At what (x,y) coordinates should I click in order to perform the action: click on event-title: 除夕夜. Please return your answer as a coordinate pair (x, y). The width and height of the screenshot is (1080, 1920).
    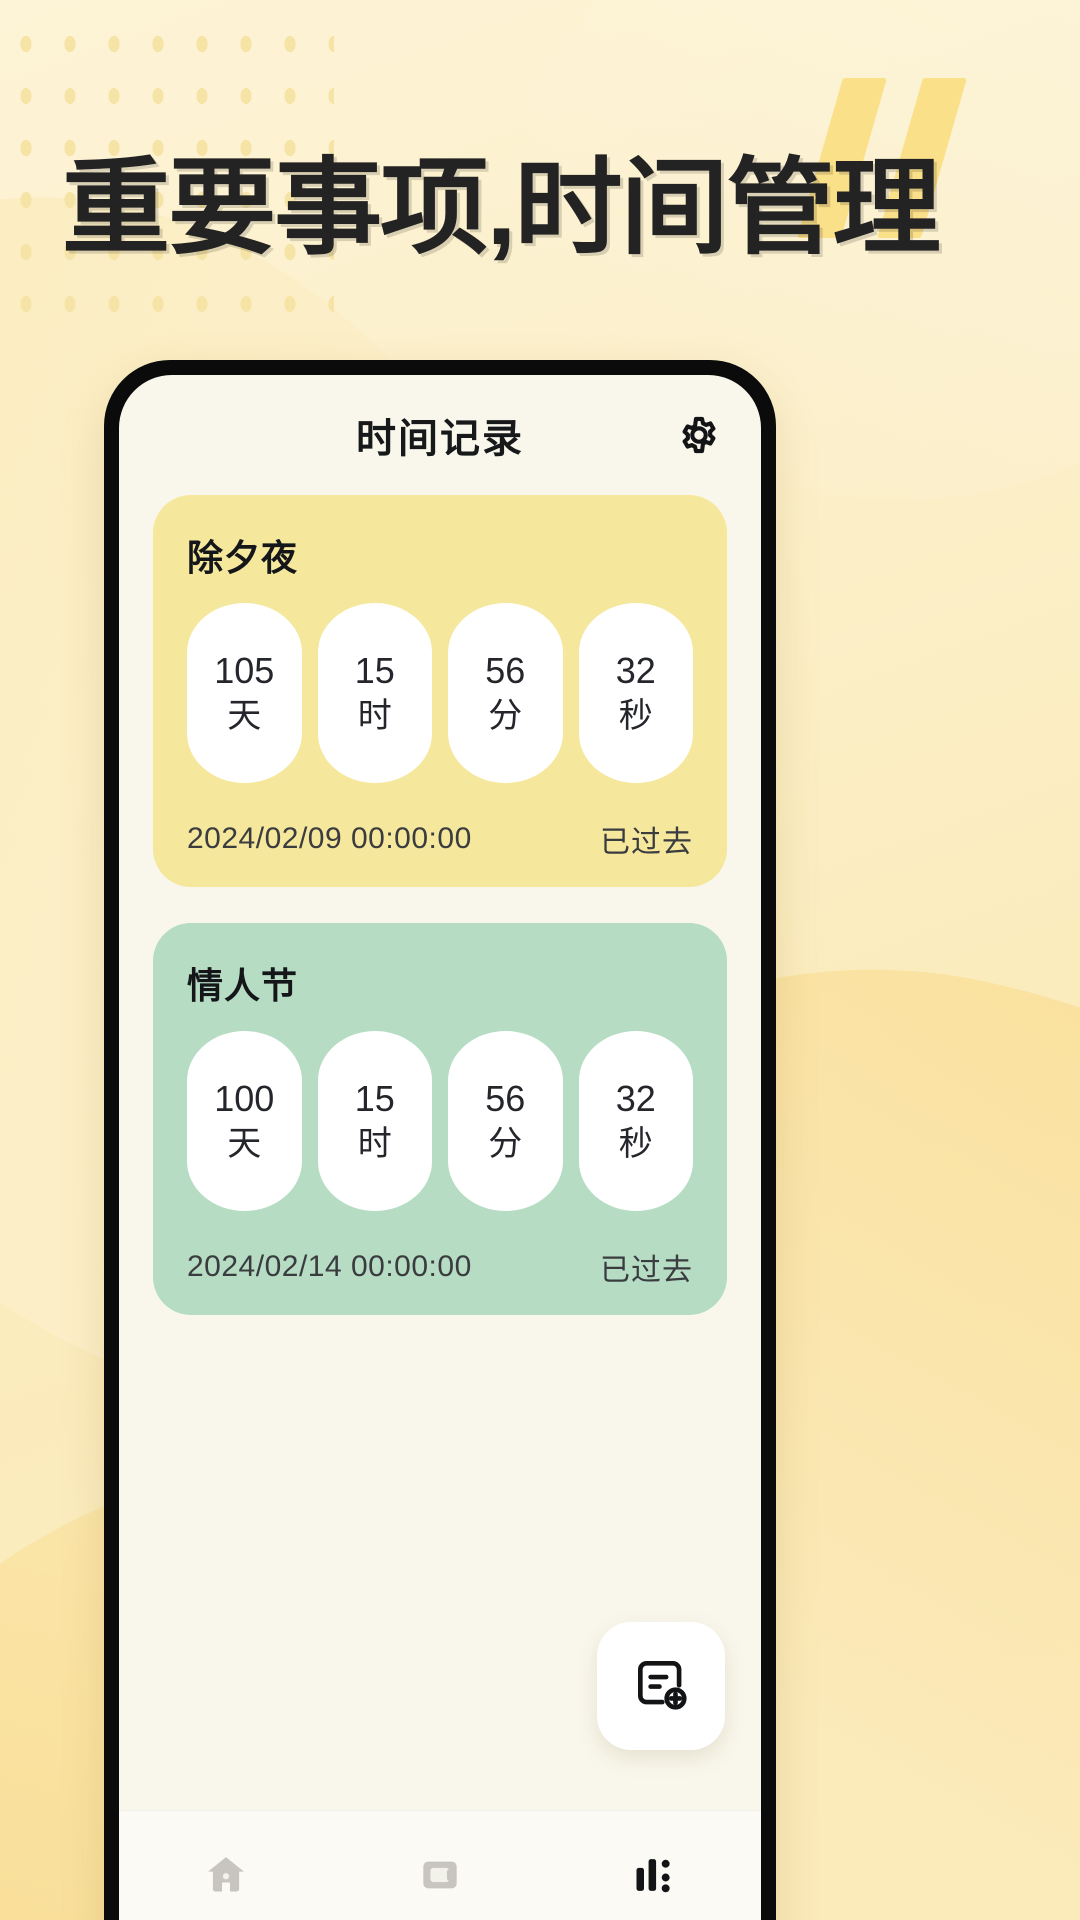
    Looking at the image, I should click on (243, 557).